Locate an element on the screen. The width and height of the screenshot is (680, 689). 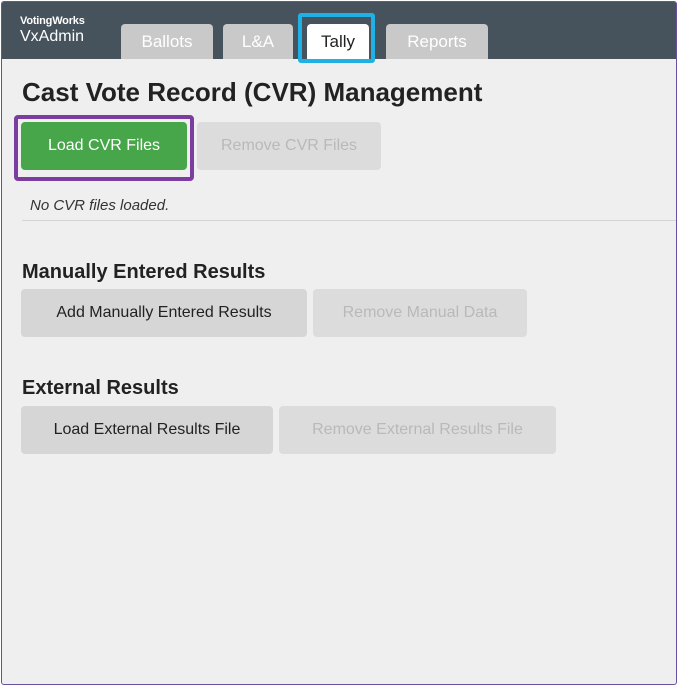
remove-cvr-files-button: Remove CVR Files is located at coordinates (289, 146).